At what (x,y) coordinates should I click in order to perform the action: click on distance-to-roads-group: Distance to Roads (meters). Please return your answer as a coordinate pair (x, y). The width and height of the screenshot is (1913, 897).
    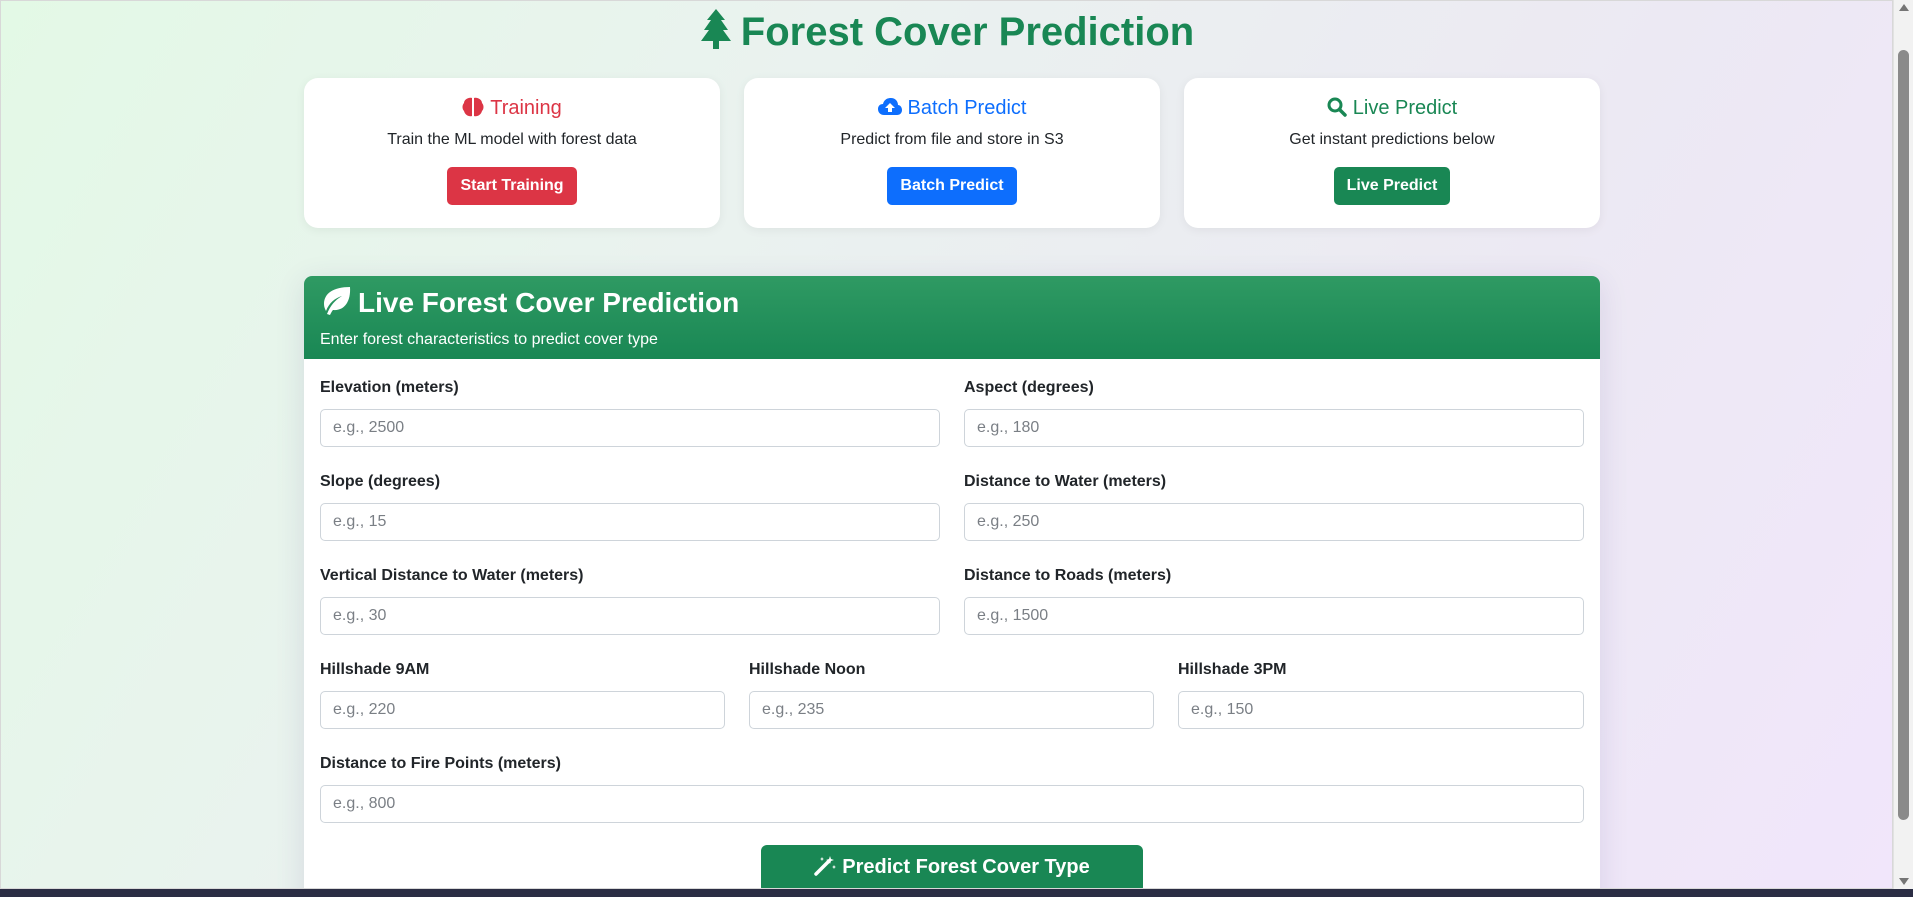
    Looking at the image, I should click on (1274, 600).